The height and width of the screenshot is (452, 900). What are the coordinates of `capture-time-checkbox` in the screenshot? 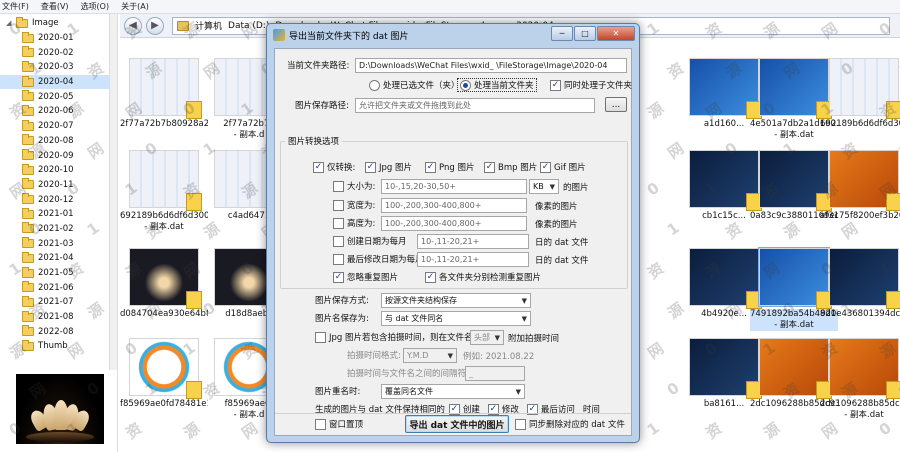 It's located at (320, 337).